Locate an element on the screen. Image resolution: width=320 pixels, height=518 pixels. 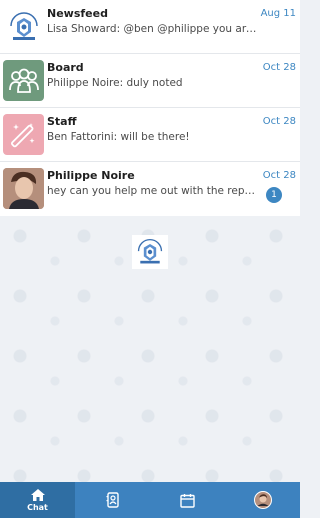
tab-calendar is located at coordinates (187, 500).